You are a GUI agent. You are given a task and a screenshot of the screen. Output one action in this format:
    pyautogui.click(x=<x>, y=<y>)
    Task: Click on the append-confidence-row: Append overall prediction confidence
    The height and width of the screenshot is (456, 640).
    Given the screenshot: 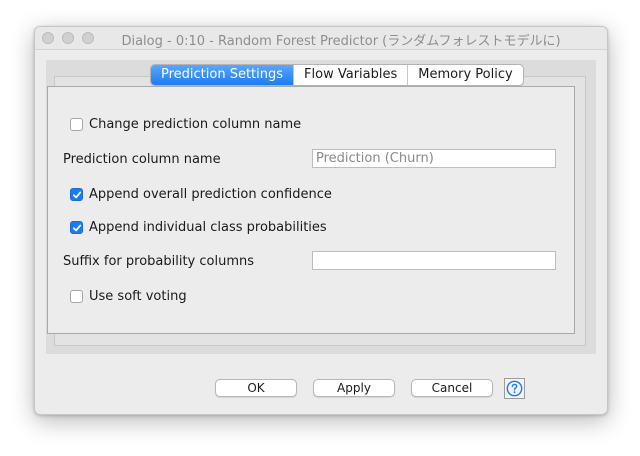 What is the action you would take?
    pyautogui.click(x=201, y=194)
    